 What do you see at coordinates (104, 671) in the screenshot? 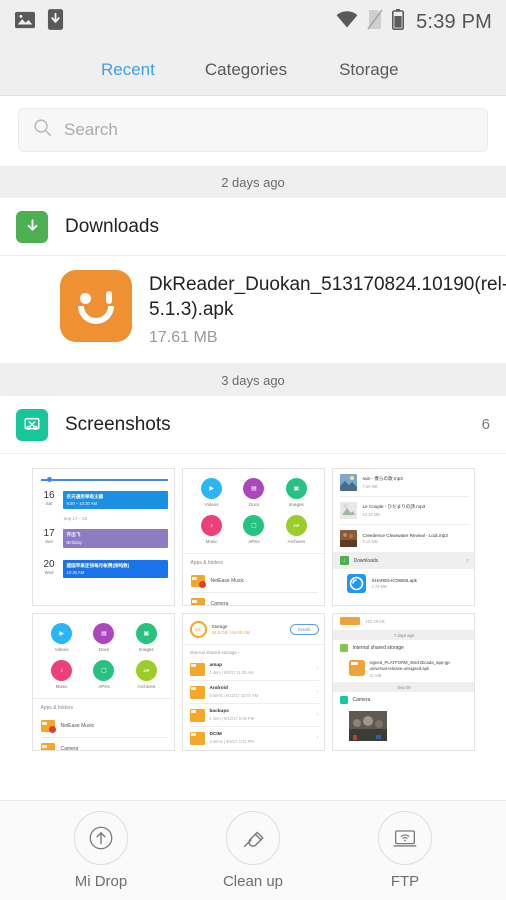
I see `apks-icon: ▢` at bounding box center [104, 671].